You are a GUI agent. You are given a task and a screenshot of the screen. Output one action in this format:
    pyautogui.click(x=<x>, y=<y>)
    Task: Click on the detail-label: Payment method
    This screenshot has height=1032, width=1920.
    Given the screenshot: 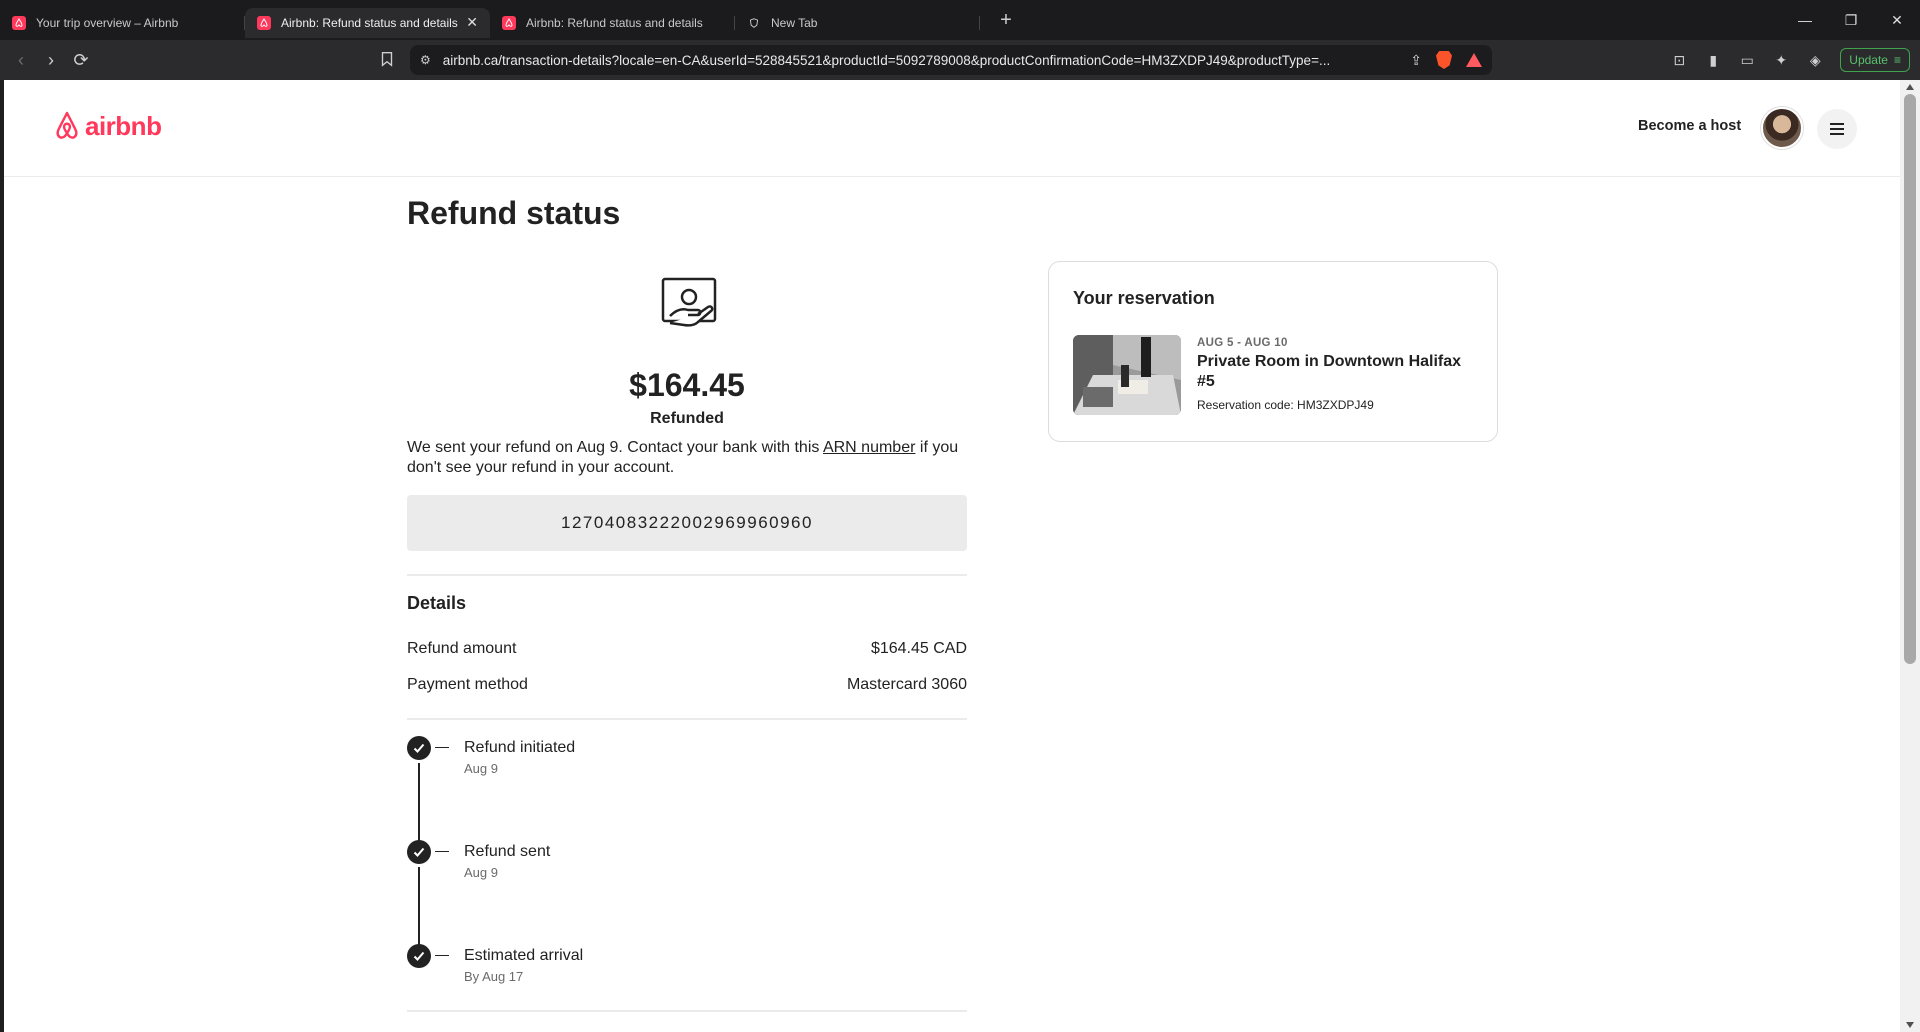 What is the action you would take?
    pyautogui.click(x=467, y=684)
    